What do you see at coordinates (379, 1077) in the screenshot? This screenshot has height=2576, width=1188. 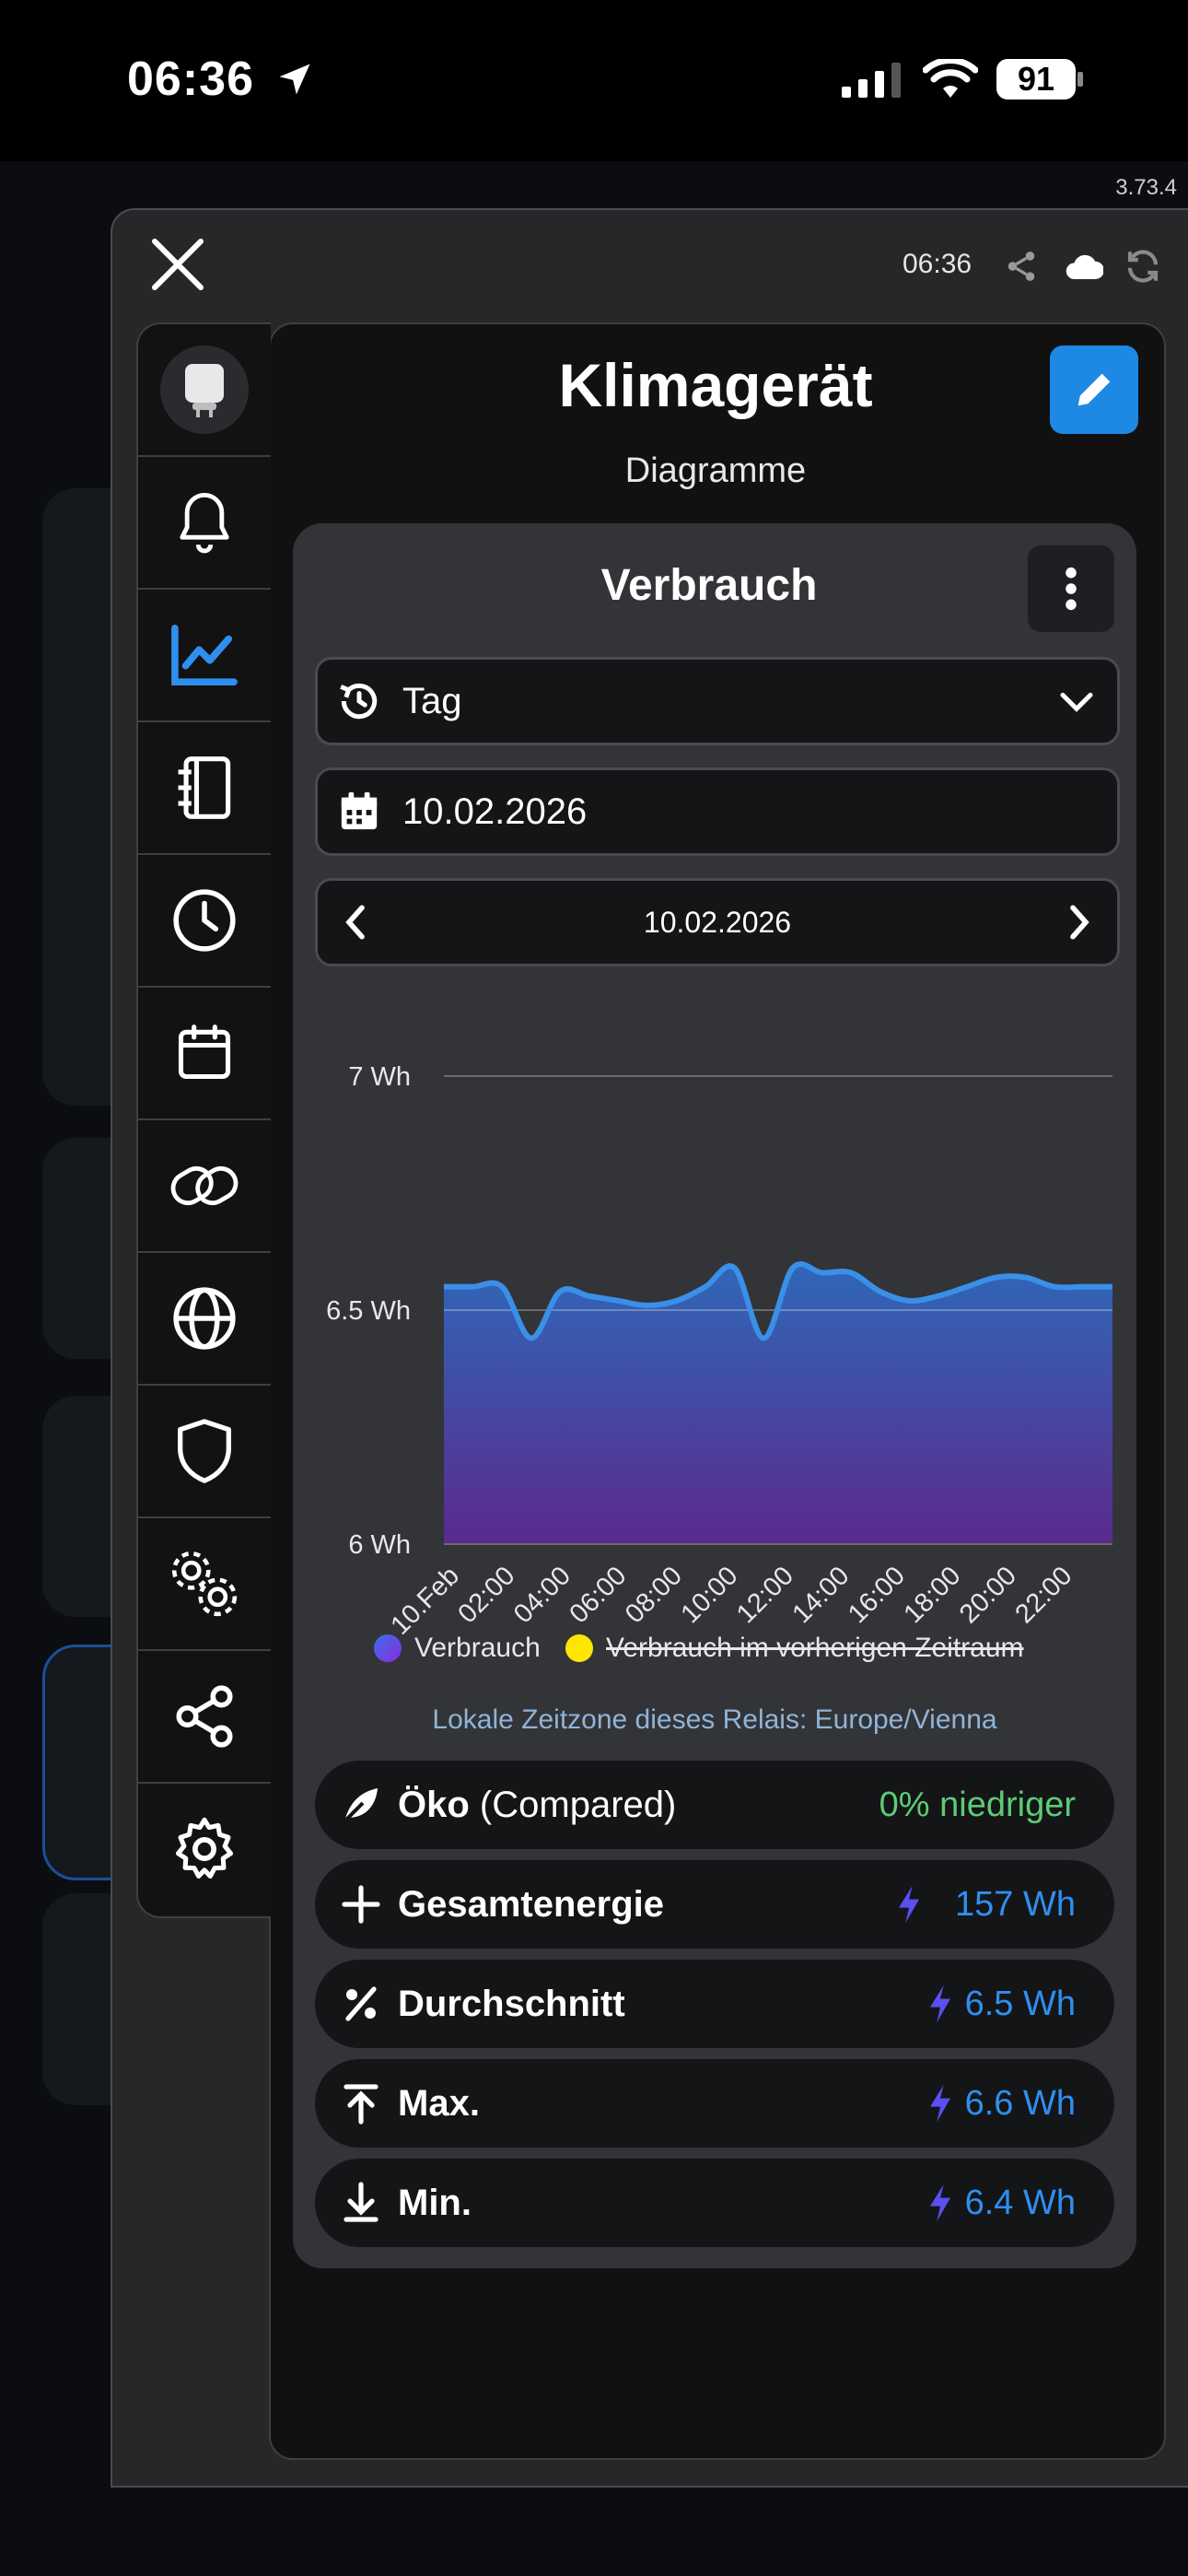 I see `y-tick-label: 7 Wh` at bounding box center [379, 1077].